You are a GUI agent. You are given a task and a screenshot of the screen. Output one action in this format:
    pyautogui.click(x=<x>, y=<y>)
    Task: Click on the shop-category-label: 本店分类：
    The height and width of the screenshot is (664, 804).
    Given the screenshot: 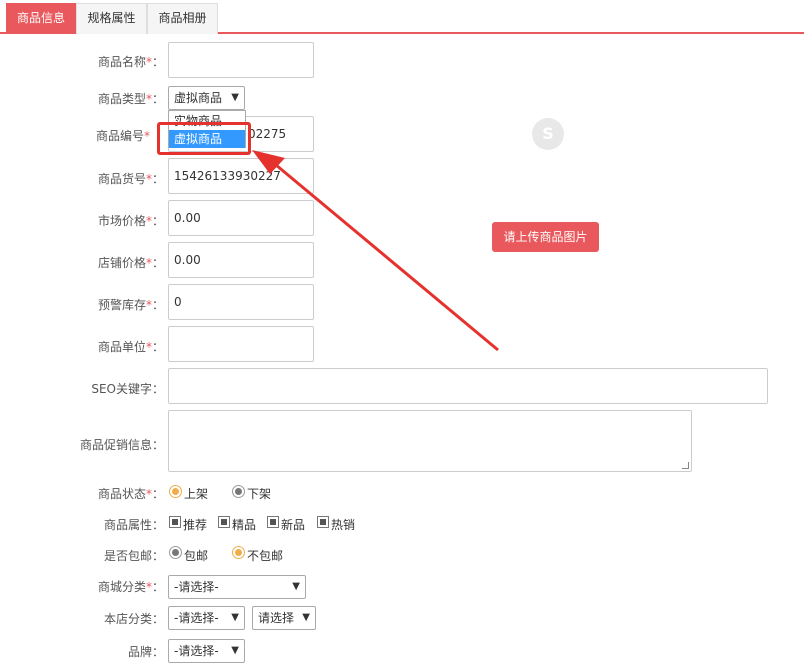 What is the action you would take?
    pyautogui.click(x=133, y=619)
    